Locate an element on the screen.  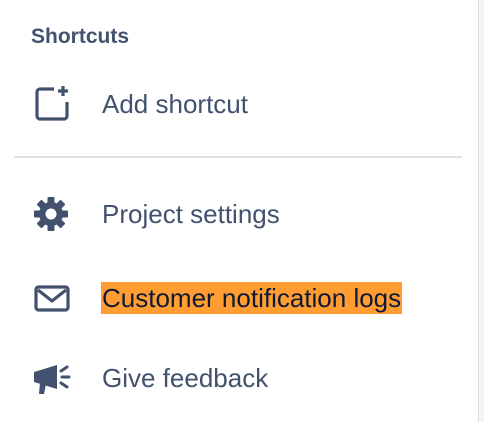
gear-icon is located at coordinates (53, 214).